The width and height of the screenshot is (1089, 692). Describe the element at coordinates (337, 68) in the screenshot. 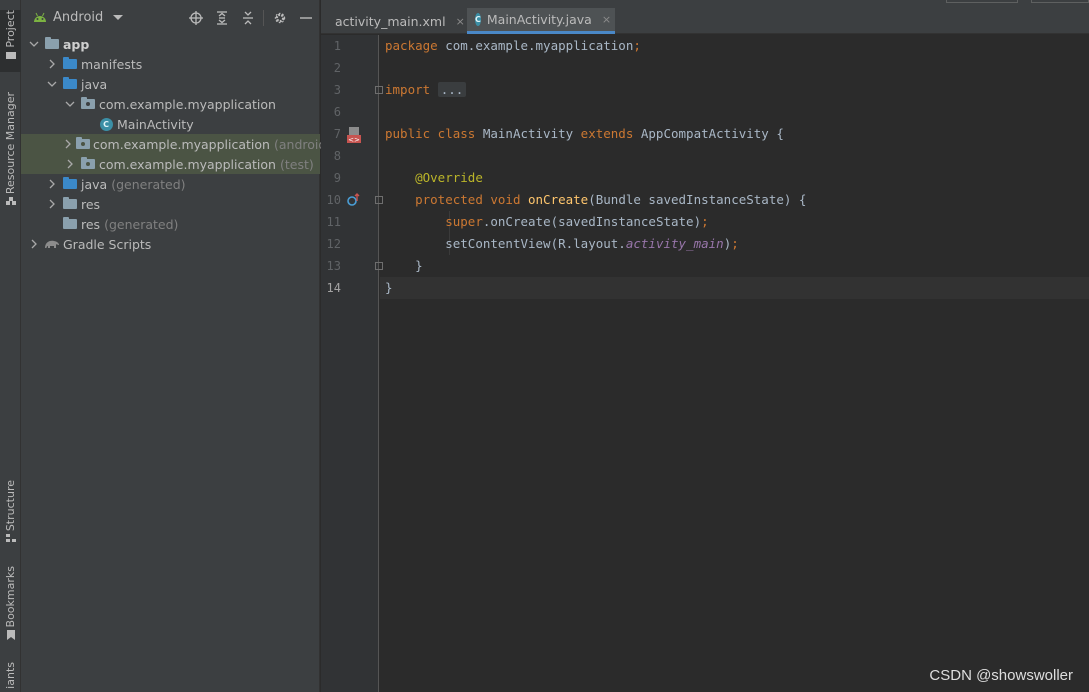

I see `line-number: 2` at that location.